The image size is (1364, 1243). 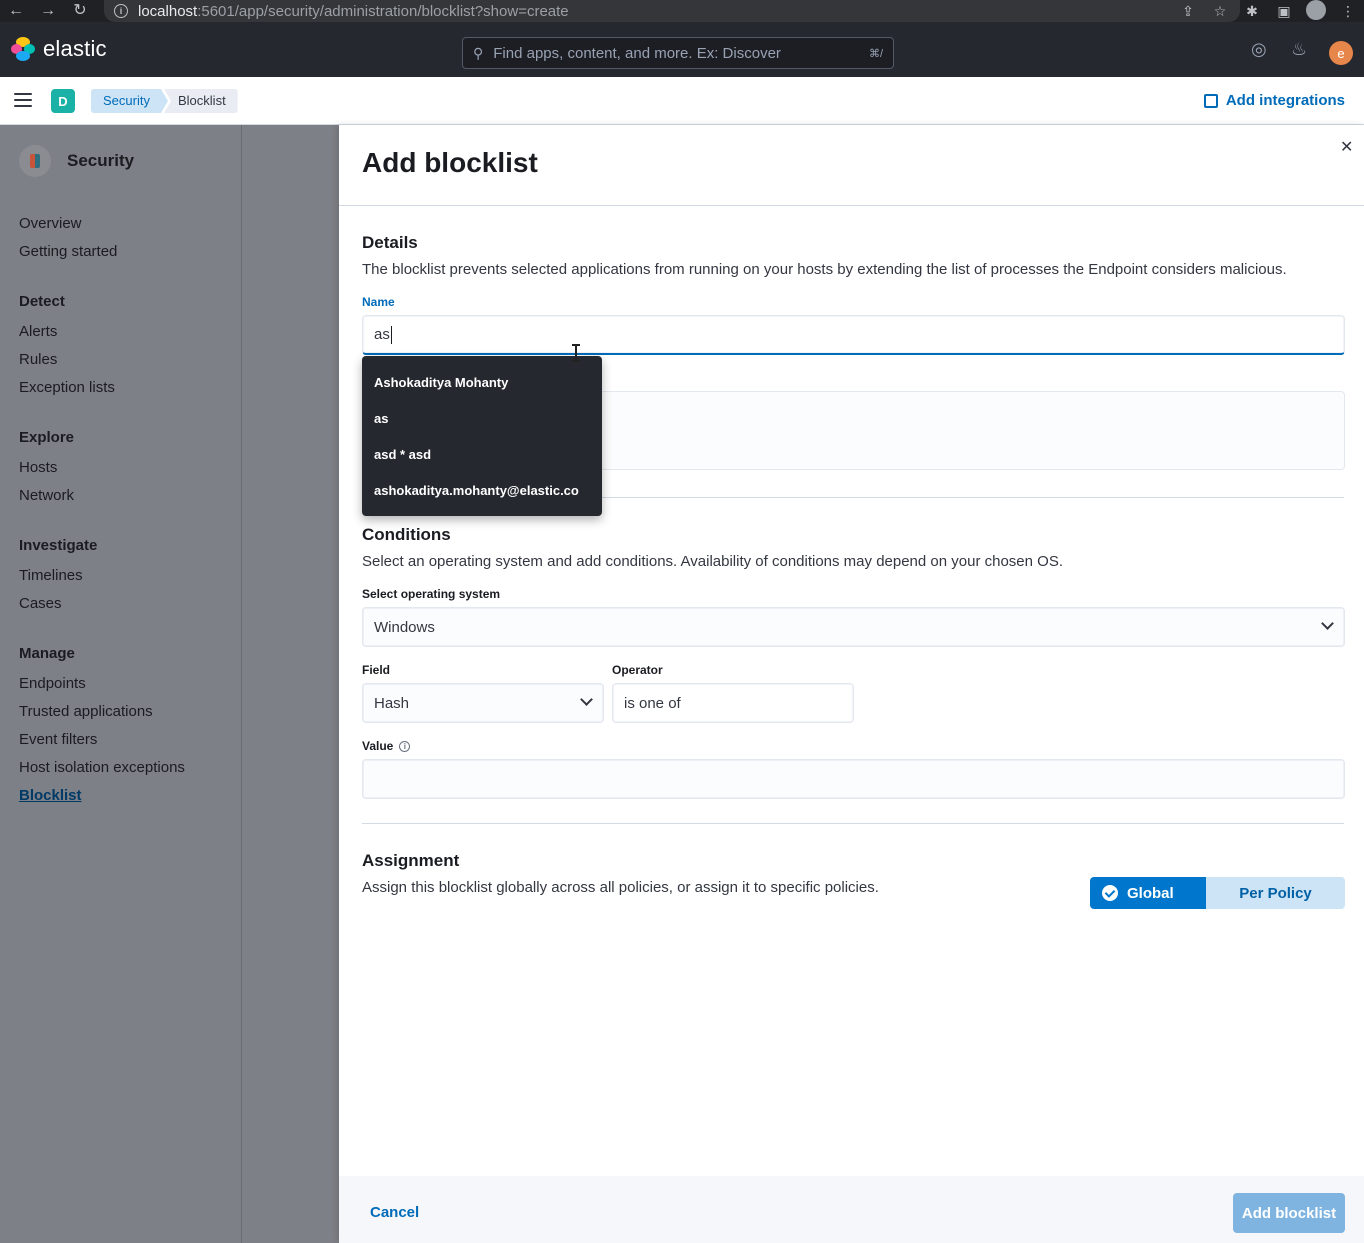 What do you see at coordinates (40, 603) in the screenshot?
I see `sidebar-item-cases: Cases` at bounding box center [40, 603].